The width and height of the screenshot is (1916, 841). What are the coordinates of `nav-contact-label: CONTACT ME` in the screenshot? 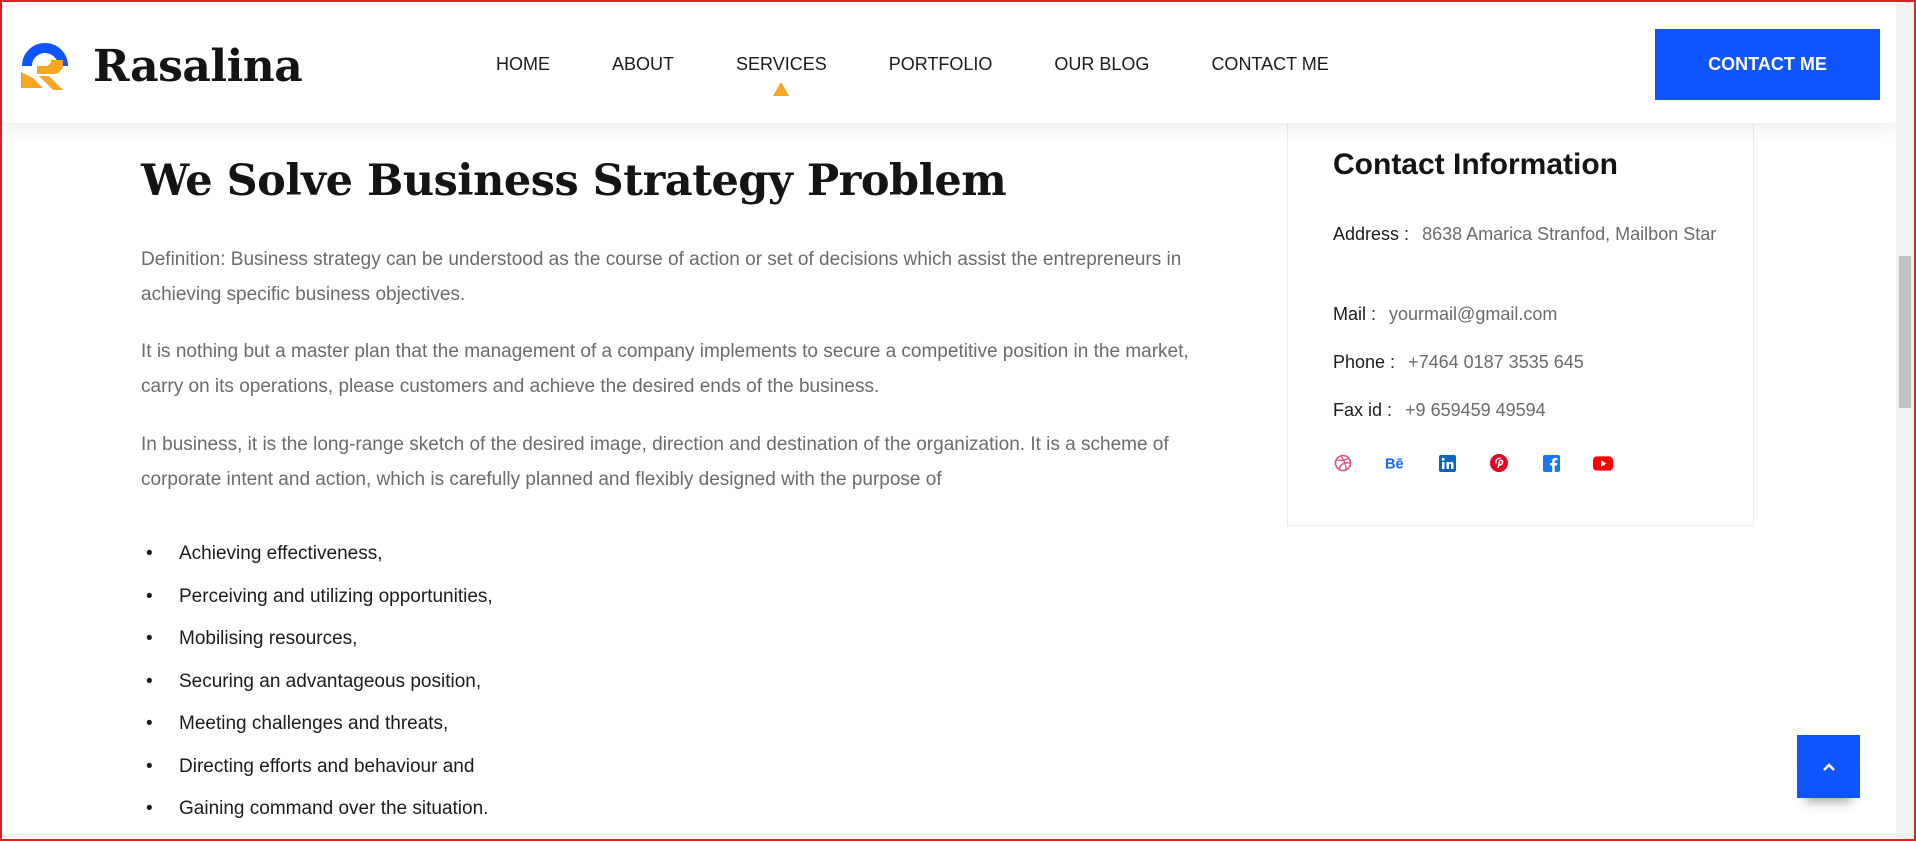 It's located at (1270, 64).